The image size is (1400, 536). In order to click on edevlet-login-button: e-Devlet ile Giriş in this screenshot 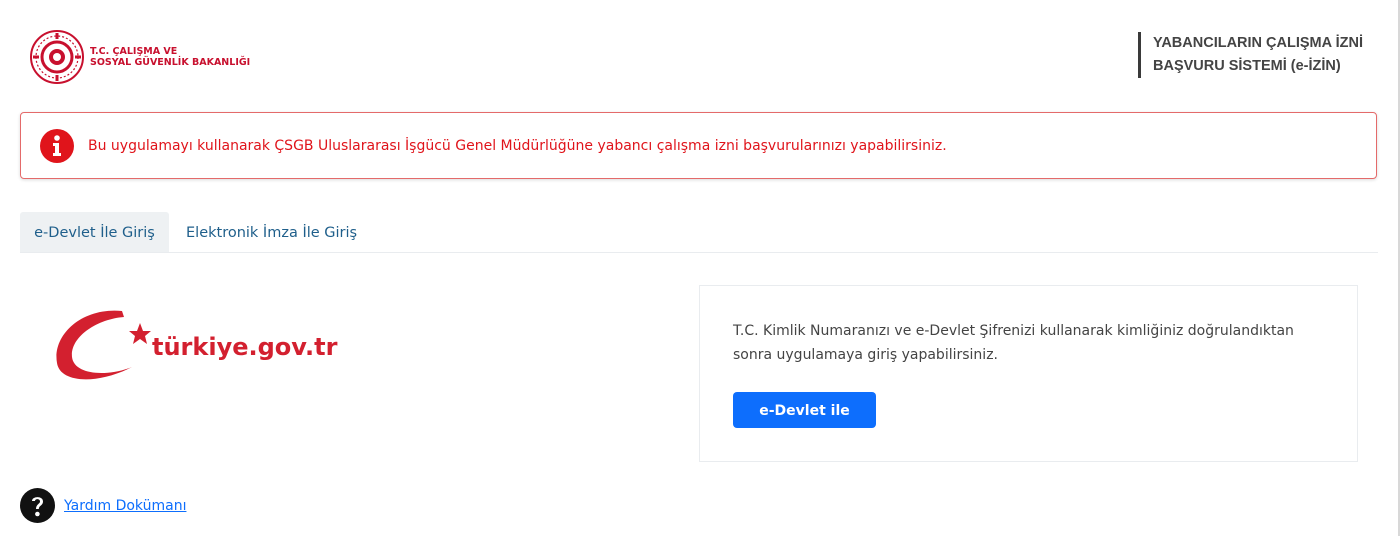, I will do `click(804, 423)`.